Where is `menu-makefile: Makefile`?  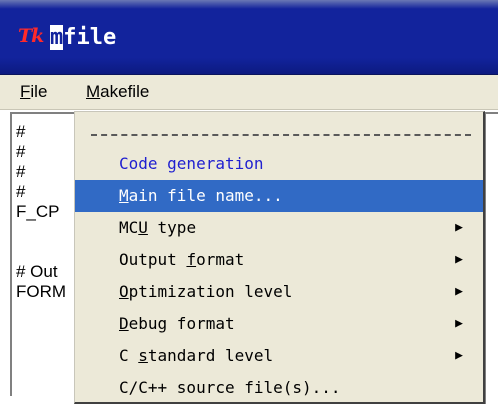 menu-makefile: Makefile is located at coordinates (117, 92).